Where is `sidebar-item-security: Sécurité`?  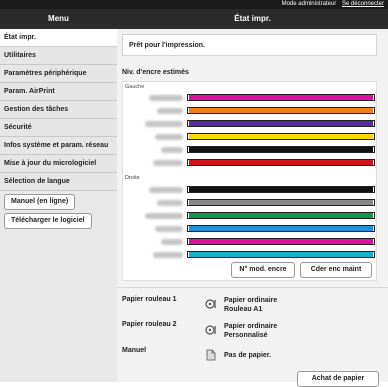
sidebar-item-security: Sécurité is located at coordinates (58, 128).